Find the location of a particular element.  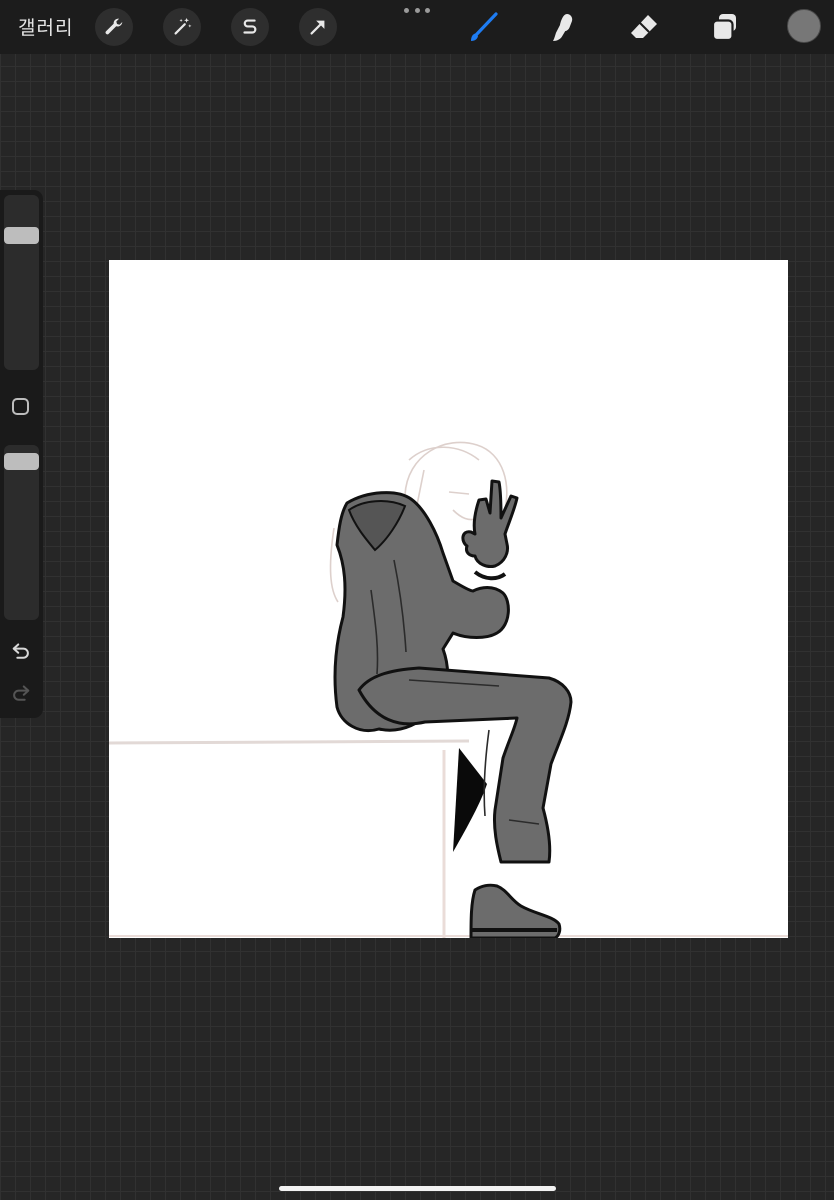

brush-size-slider is located at coordinates (21, 282).